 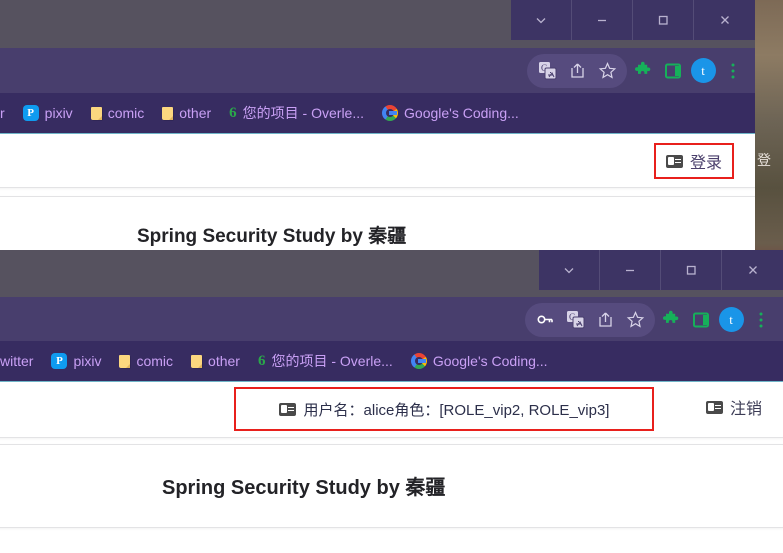 What do you see at coordinates (17, 361) in the screenshot?
I see `bookmark-label: witter` at bounding box center [17, 361].